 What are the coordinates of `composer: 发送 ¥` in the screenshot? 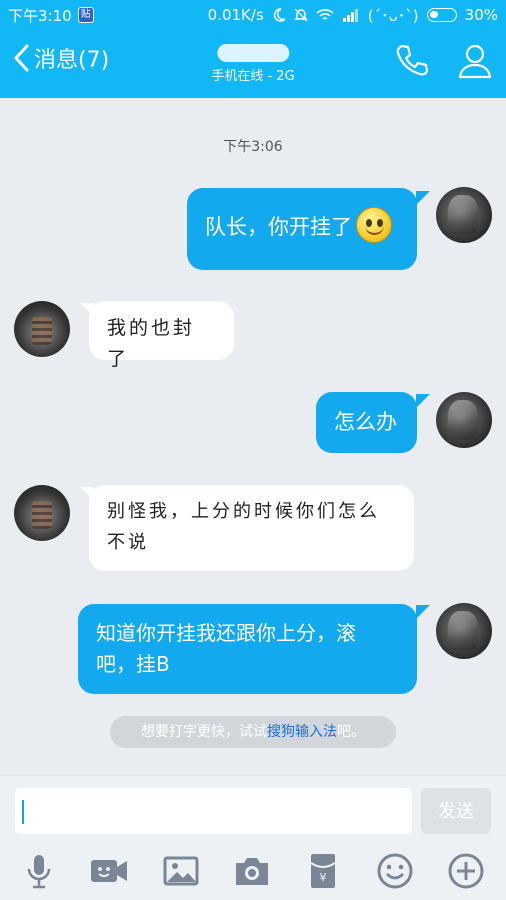 It's located at (253, 837).